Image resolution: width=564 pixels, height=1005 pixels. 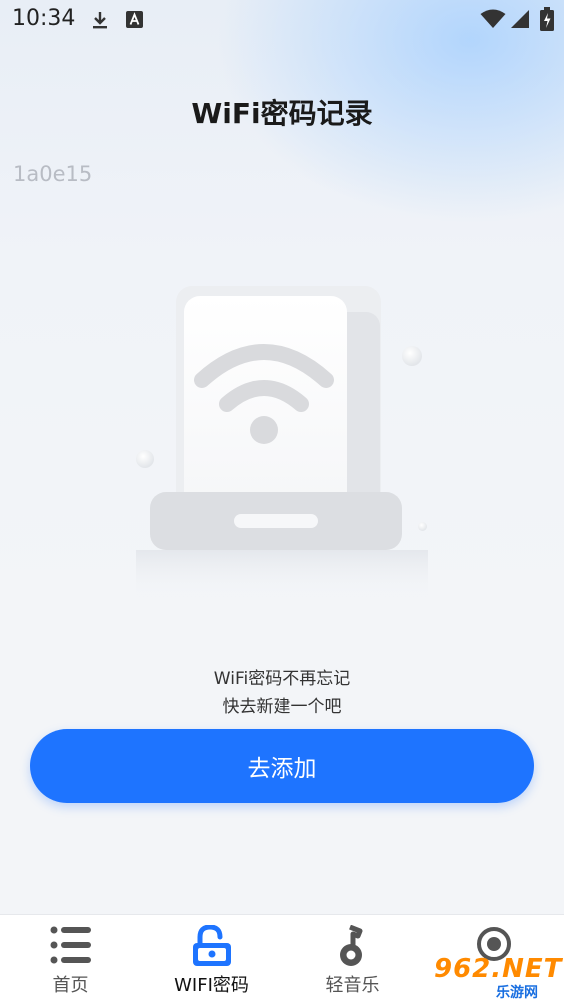 I want to click on empty-message-line2: 快去新建一个吧, so click(x=282, y=707).